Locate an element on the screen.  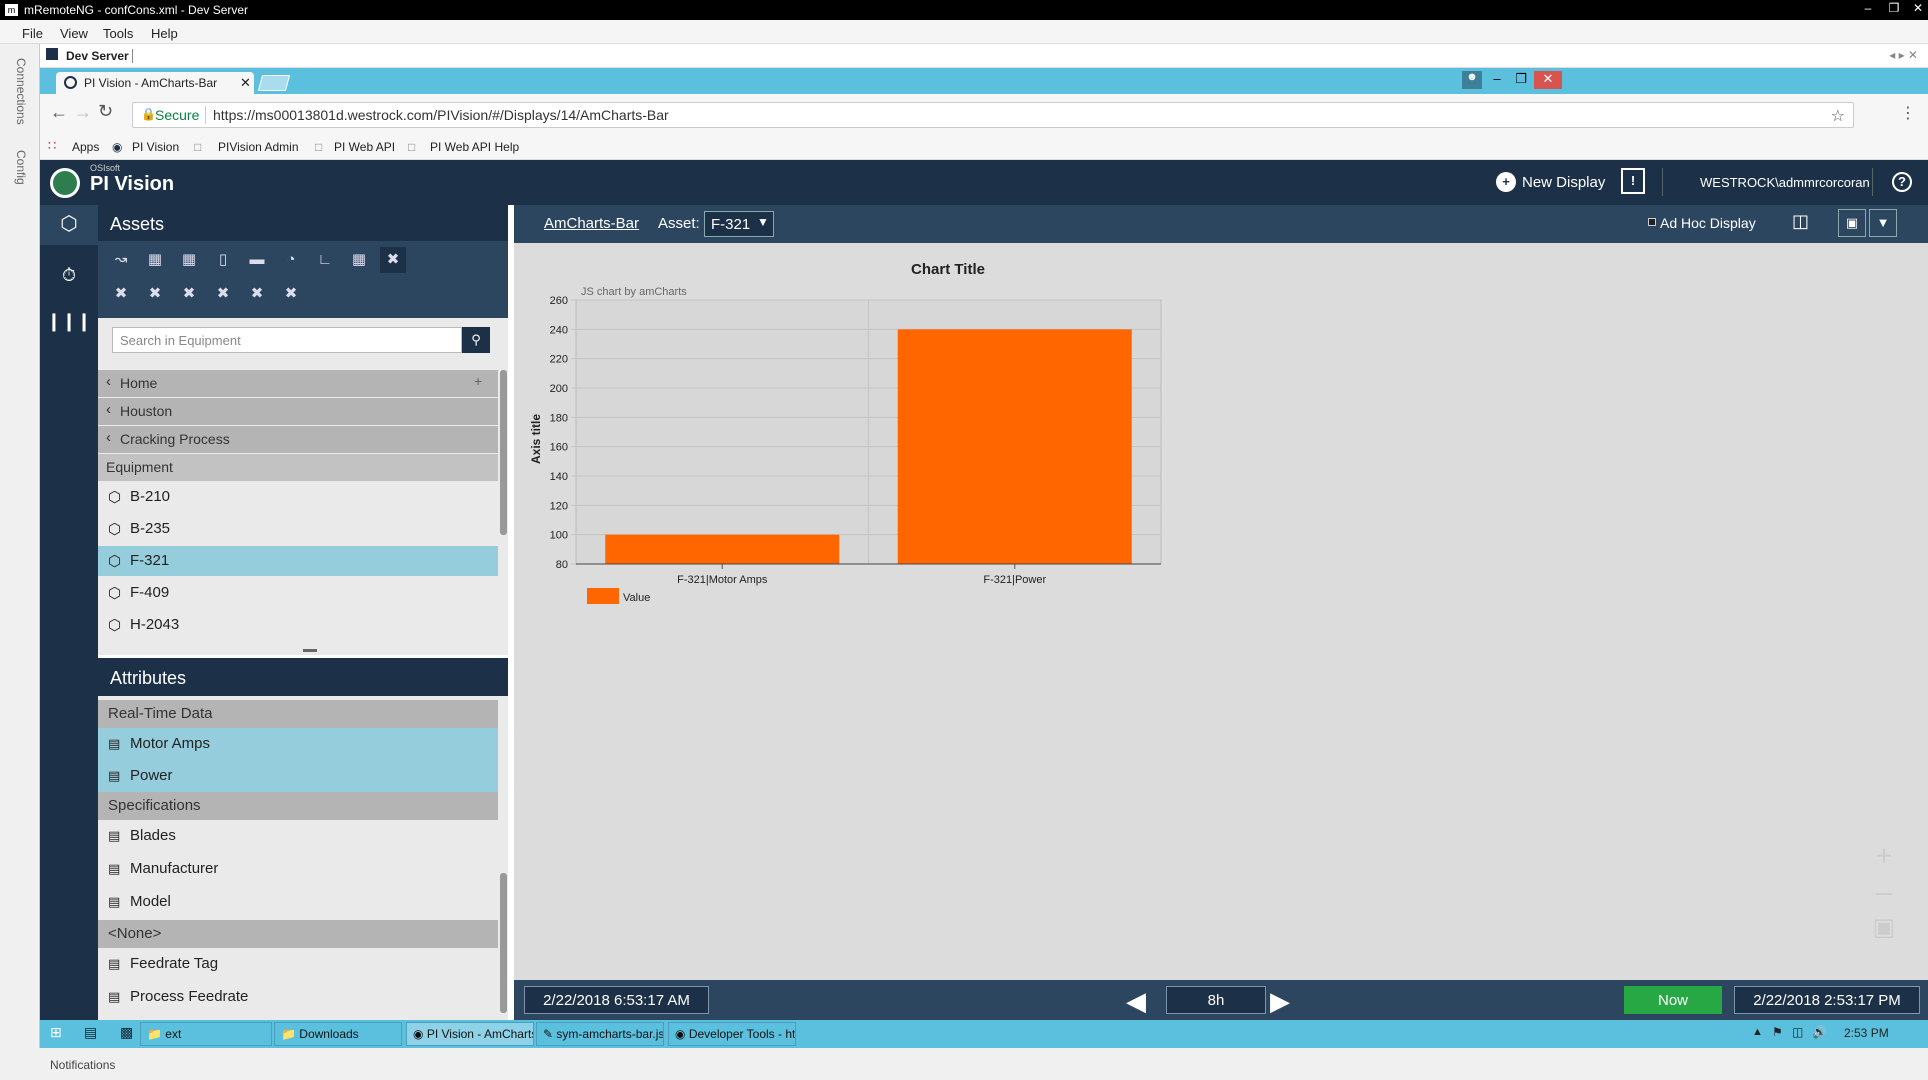
list-item-selected: ⬡ F-321 is located at coordinates (298, 561).